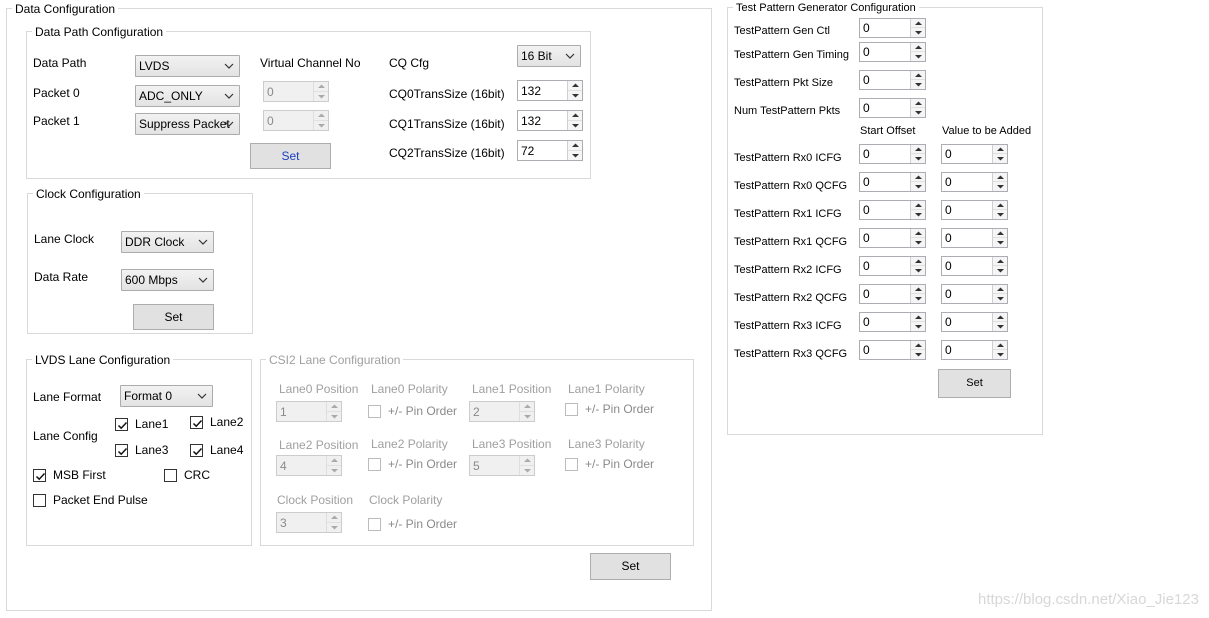 The image size is (1209, 618). I want to click on lane0-position-spinner: 1, so click(309, 411).